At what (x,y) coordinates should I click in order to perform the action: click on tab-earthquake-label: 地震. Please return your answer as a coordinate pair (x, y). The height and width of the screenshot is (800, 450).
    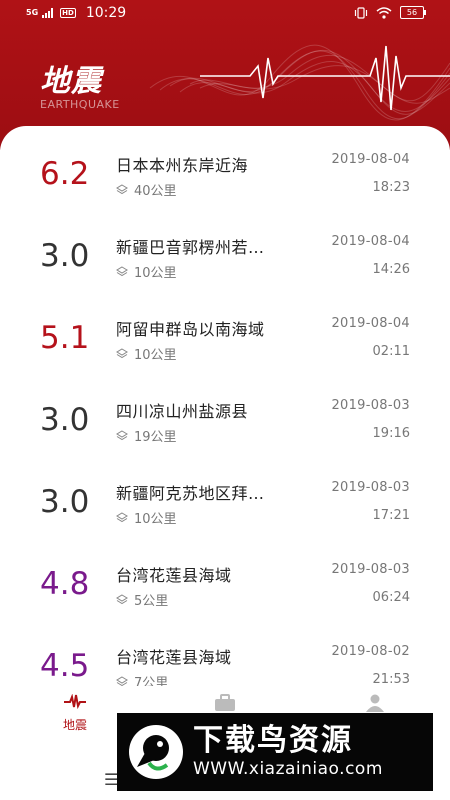
    Looking at the image, I should click on (74, 725).